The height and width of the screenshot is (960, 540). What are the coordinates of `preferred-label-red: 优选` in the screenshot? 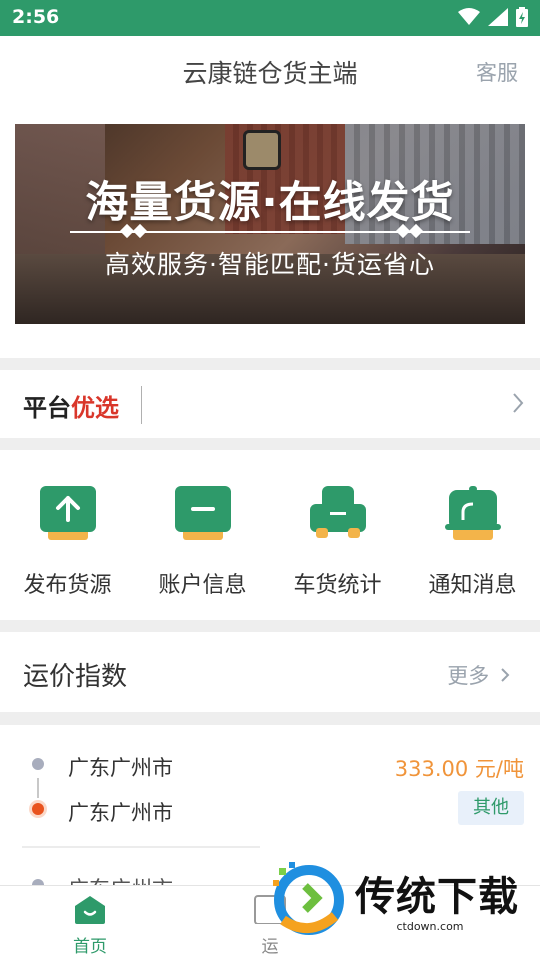 It's located at (95, 408).